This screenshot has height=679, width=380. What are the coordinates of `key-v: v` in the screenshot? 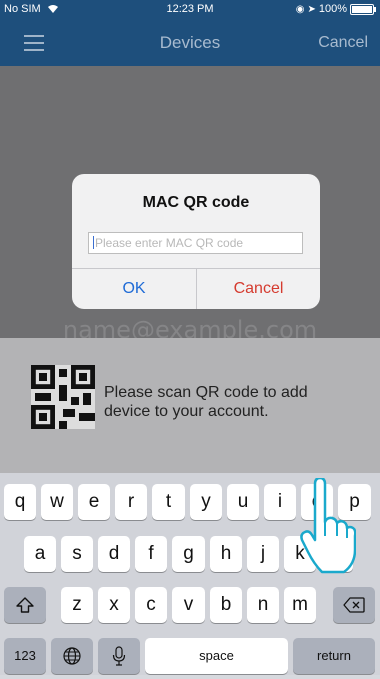 It's located at (188, 605).